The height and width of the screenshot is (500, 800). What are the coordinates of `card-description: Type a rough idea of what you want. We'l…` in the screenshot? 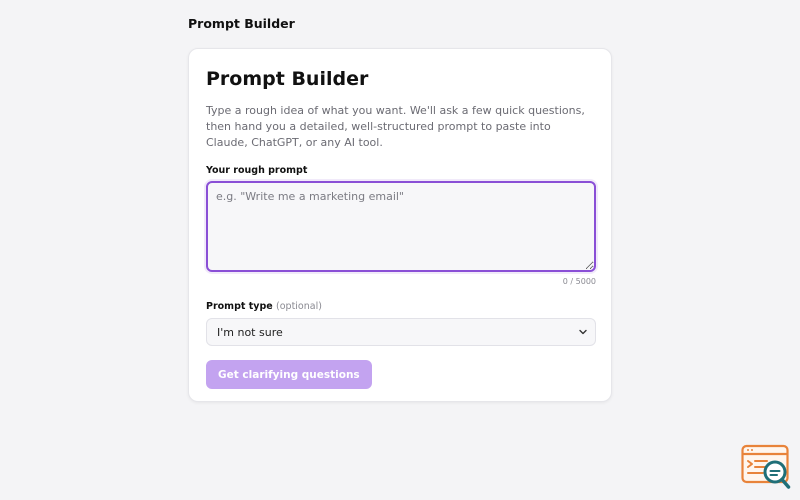 It's located at (395, 126).